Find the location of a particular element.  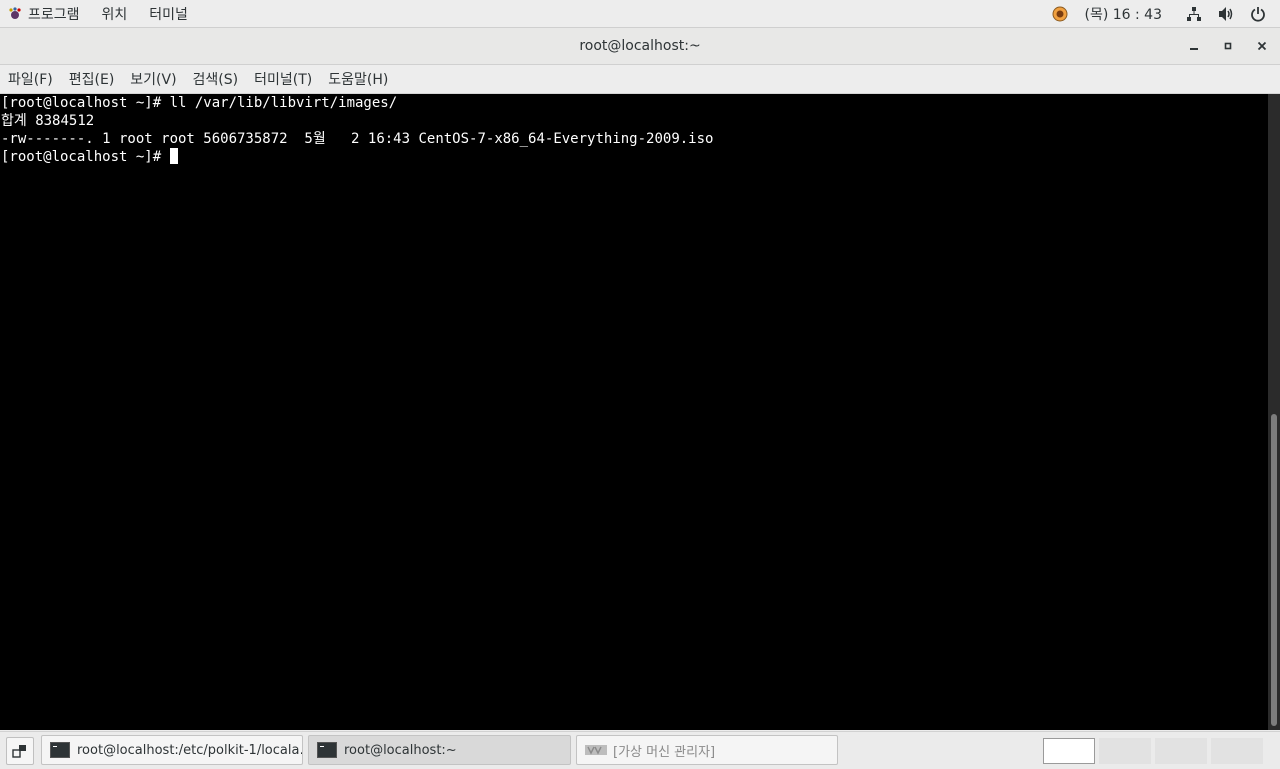

show-desktop-icon is located at coordinates (19, 751).